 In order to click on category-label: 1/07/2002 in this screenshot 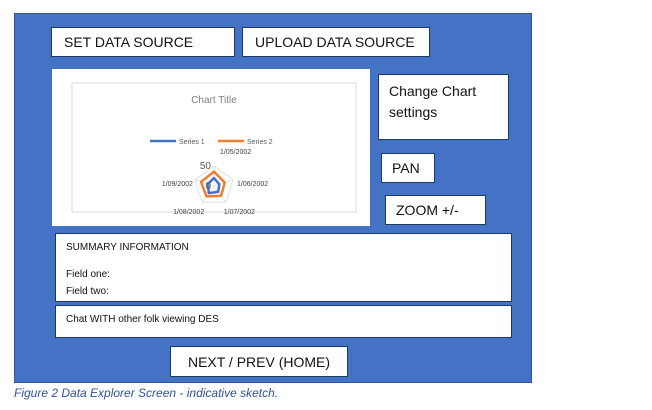, I will do `click(239, 212)`.